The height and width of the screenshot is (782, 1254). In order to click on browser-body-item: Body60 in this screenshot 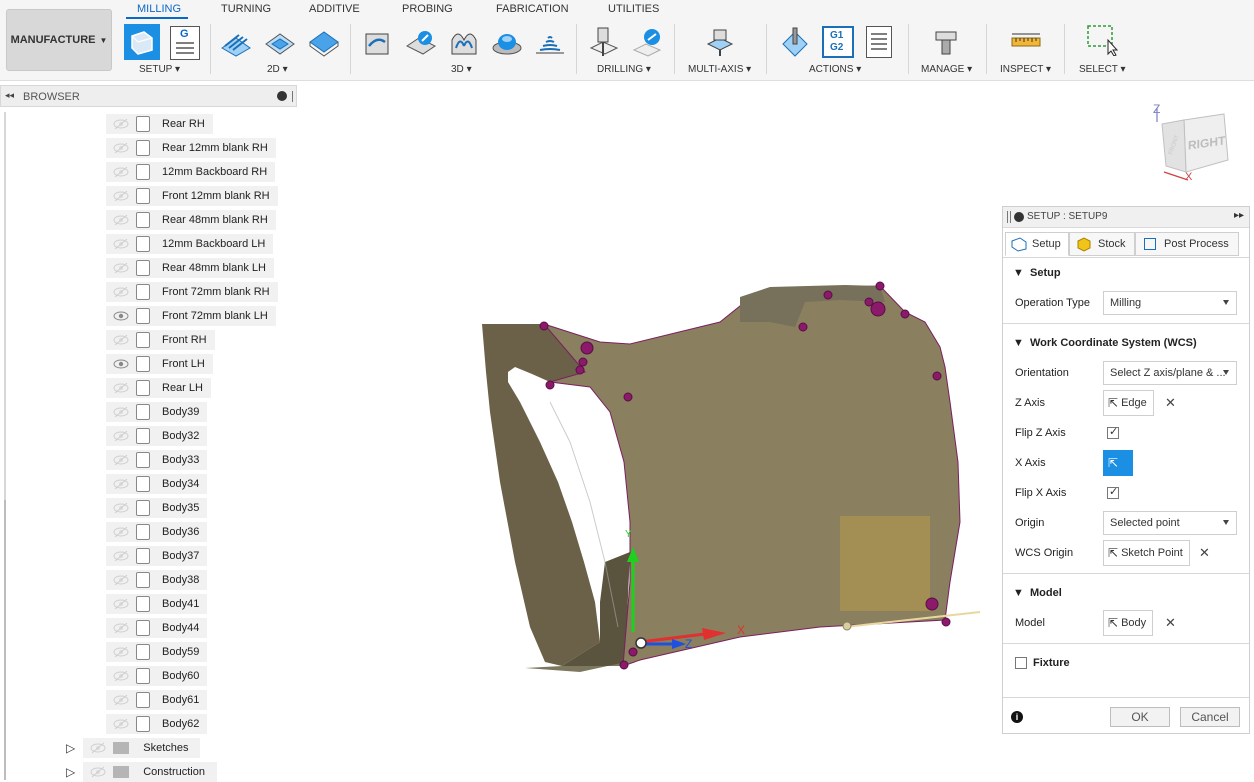, I will do `click(157, 676)`.